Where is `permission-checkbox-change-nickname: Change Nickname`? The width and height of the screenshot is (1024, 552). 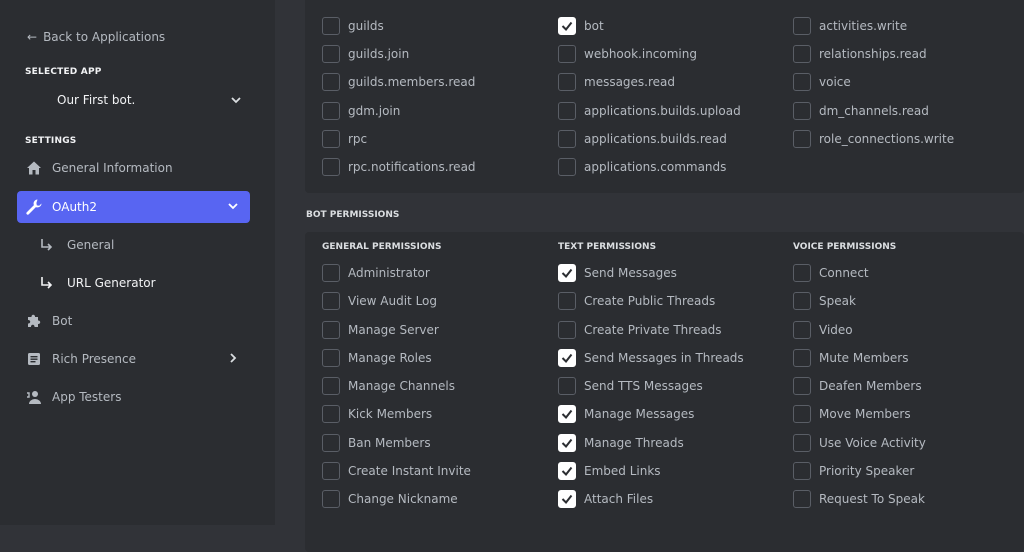 permission-checkbox-change-nickname: Change Nickname is located at coordinates (390, 499).